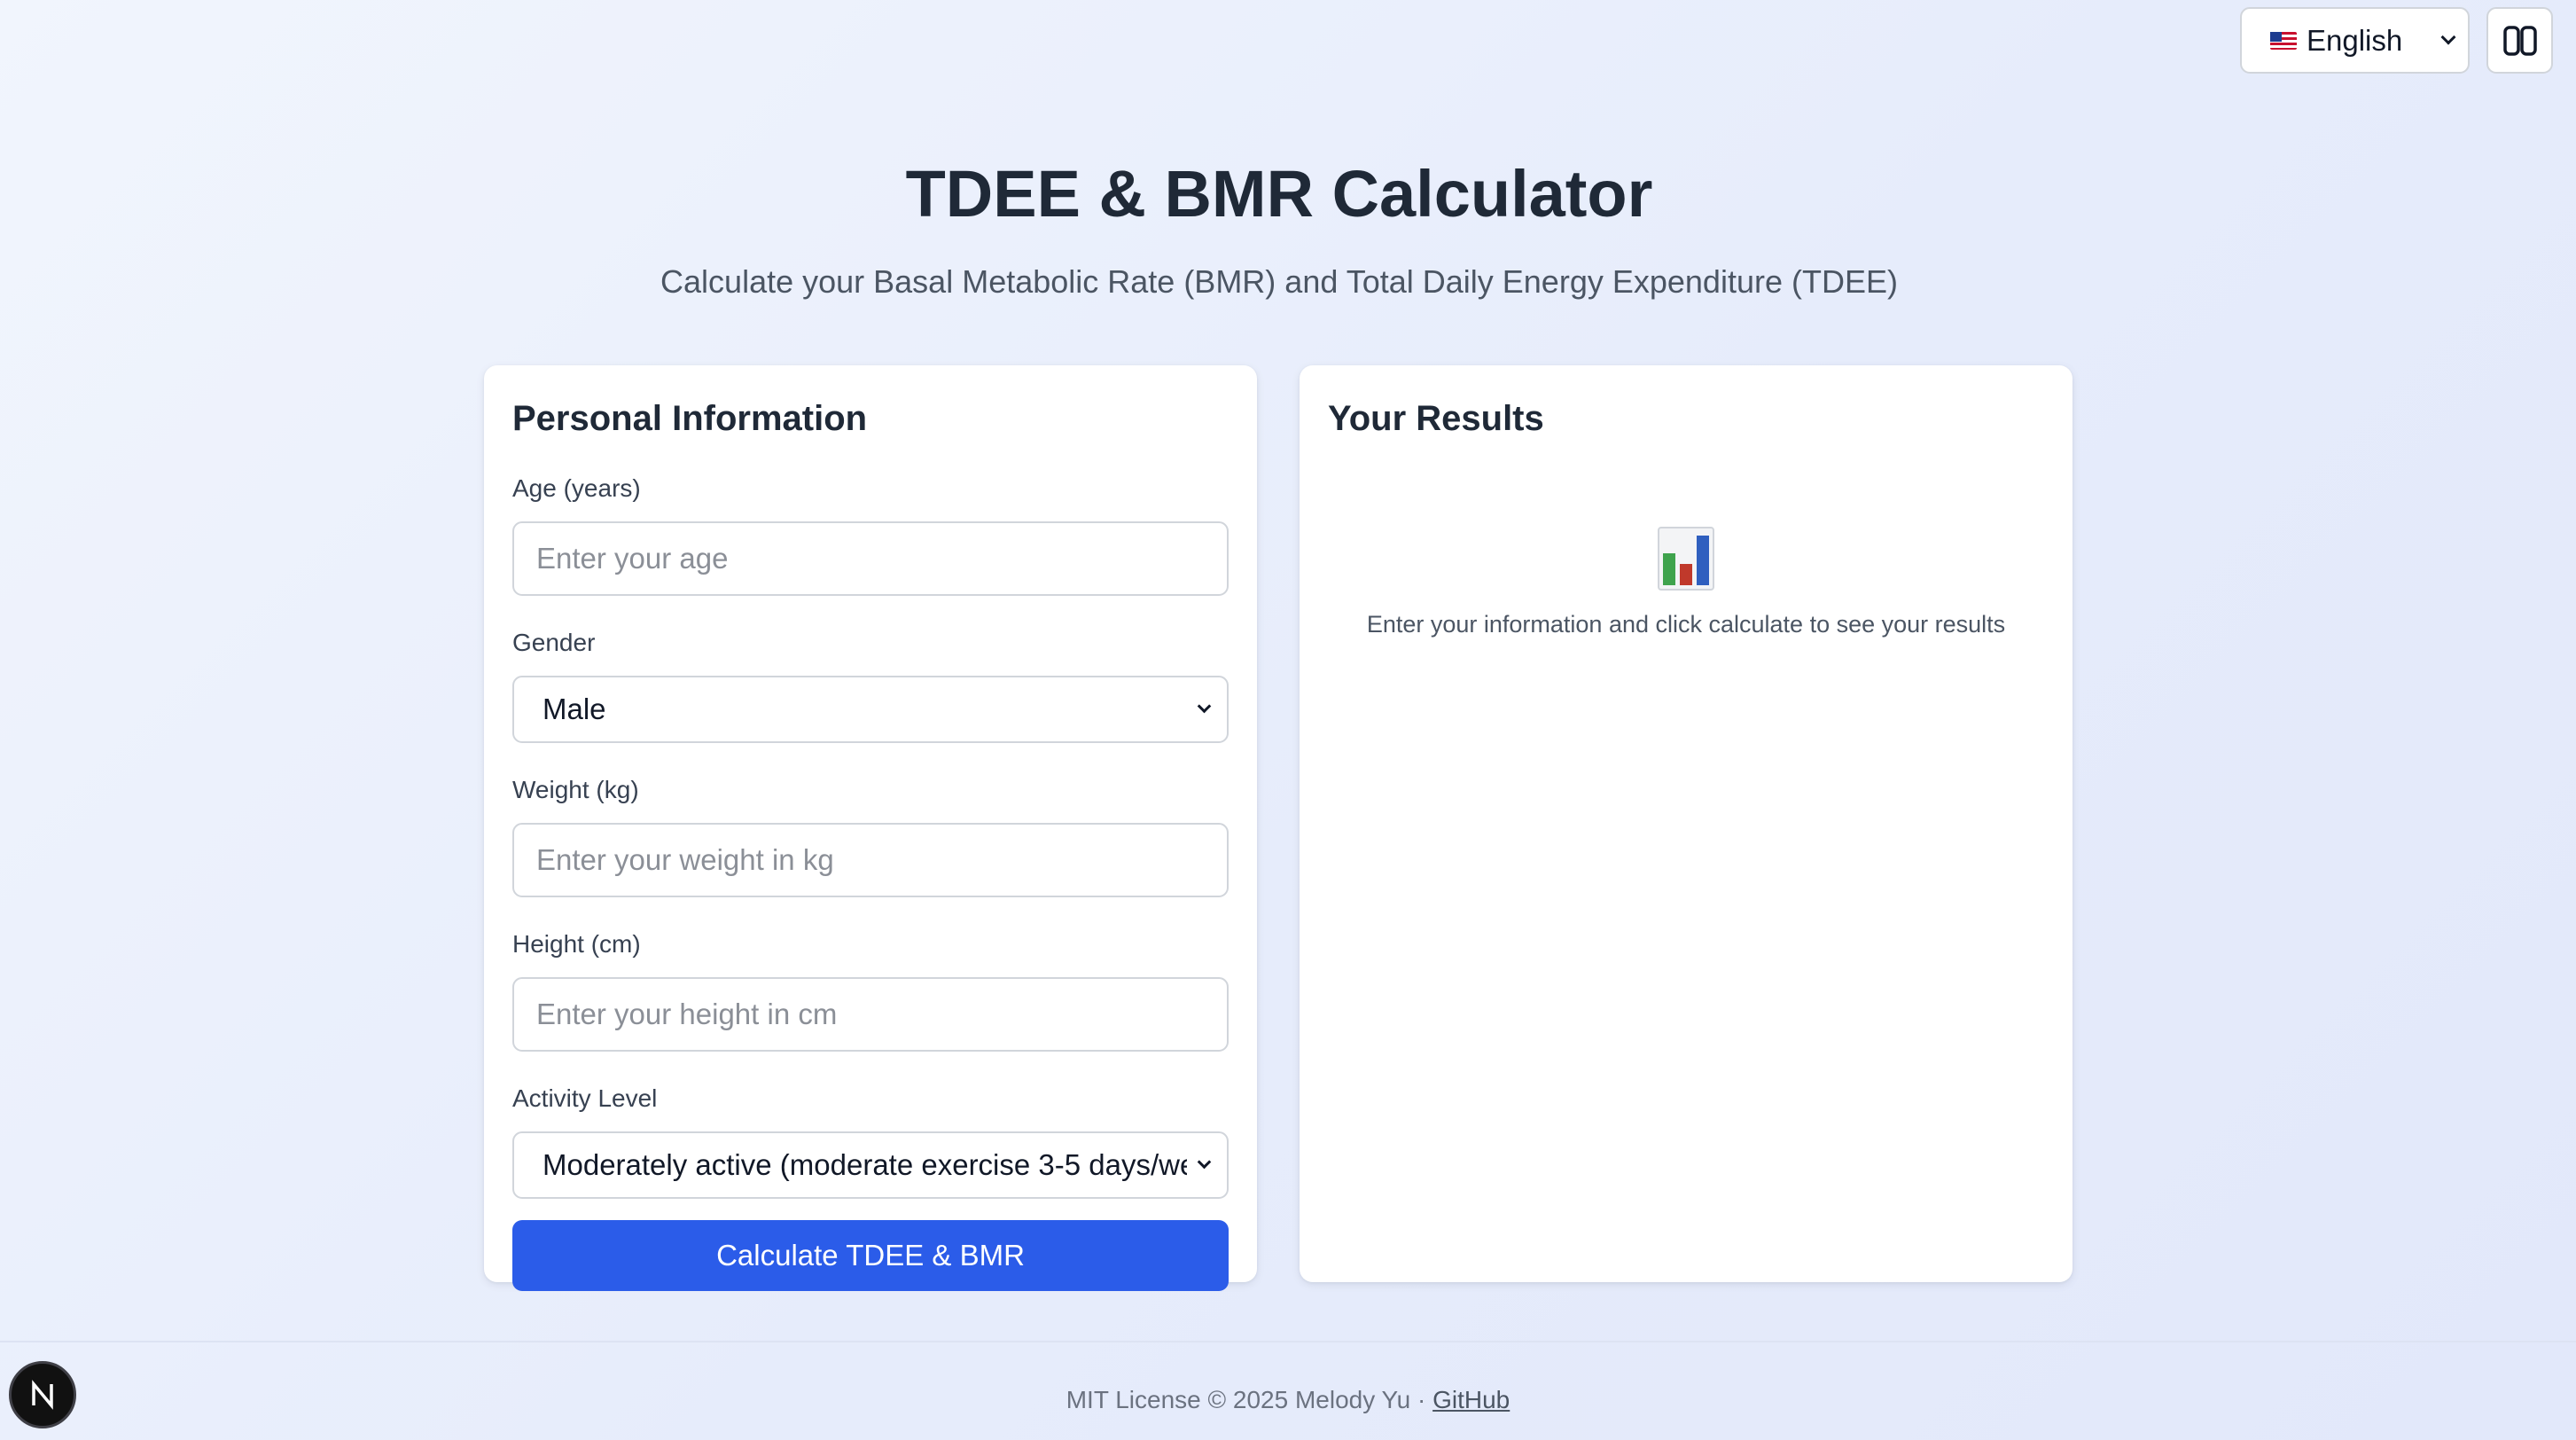  What do you see at coordinates (2283, 40) in the screenshot?
I see `us-flag-icon` at bounding box center [2283, 40].